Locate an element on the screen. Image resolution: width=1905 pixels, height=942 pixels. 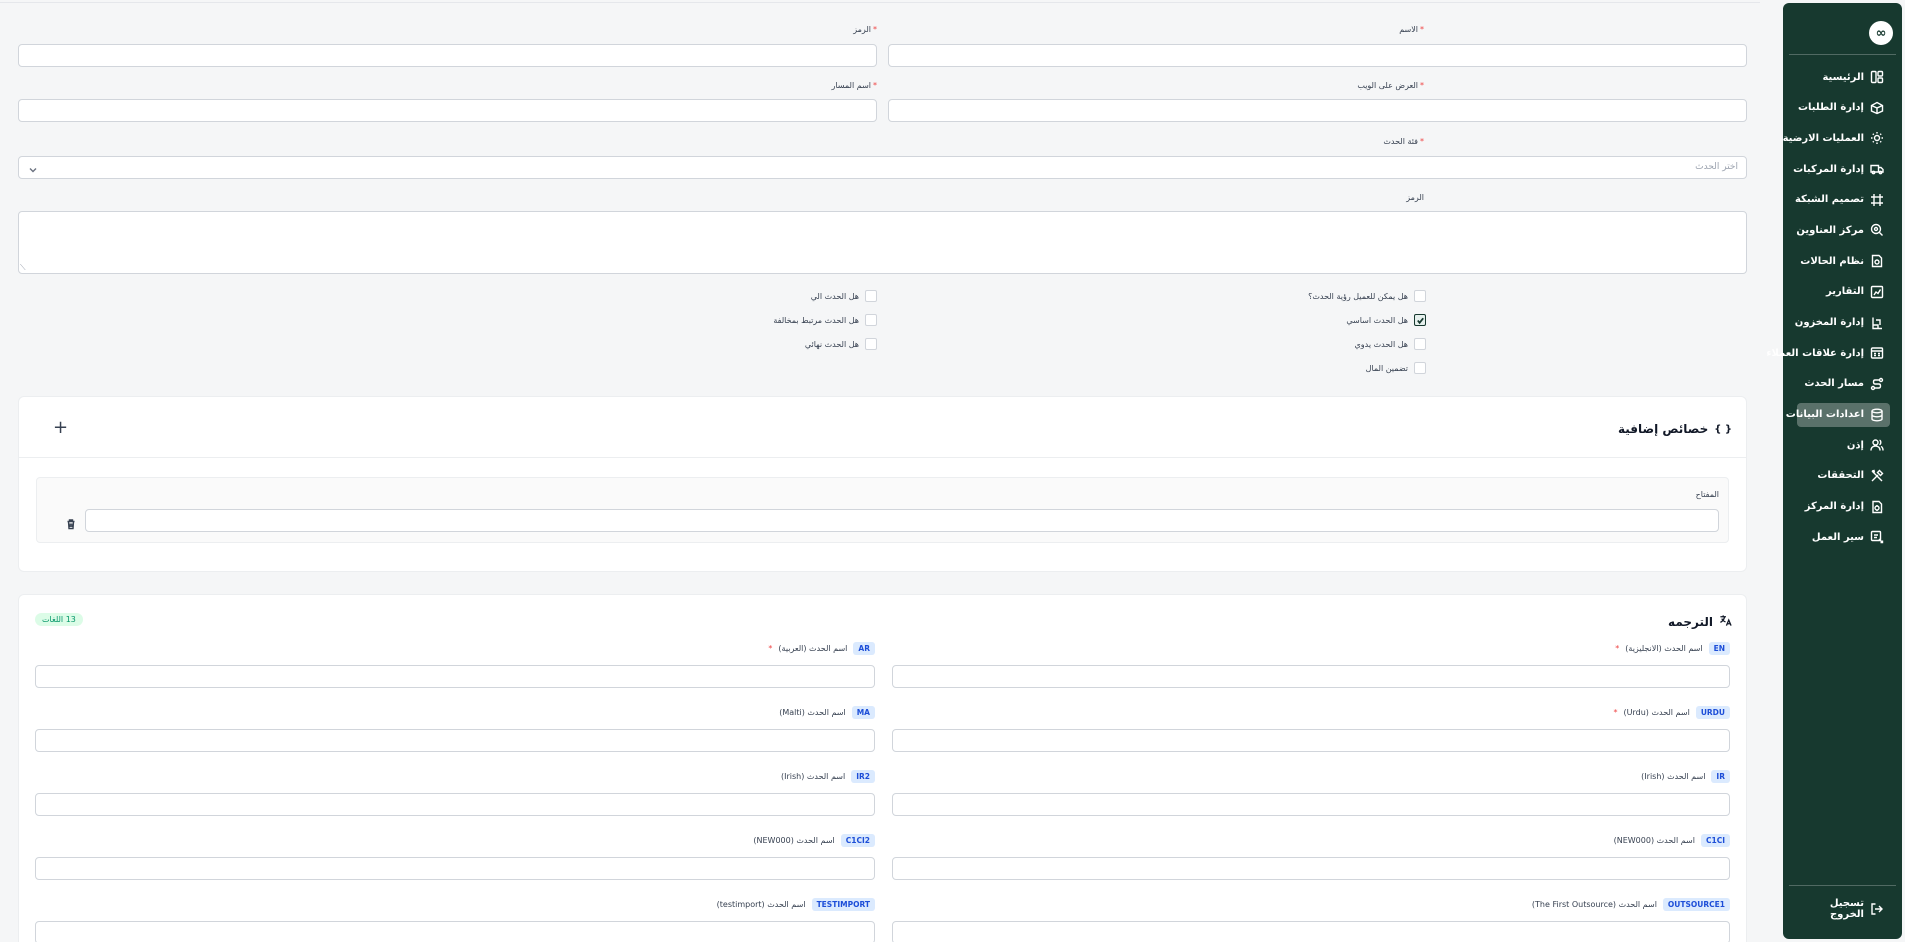
trash-icon is located at coordinates (71, 522).